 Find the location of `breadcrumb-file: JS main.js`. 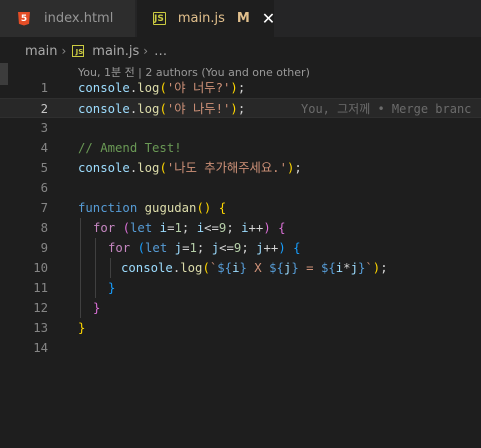

breadcrumb-file: JS main.js is located at coordinates (105, 51).